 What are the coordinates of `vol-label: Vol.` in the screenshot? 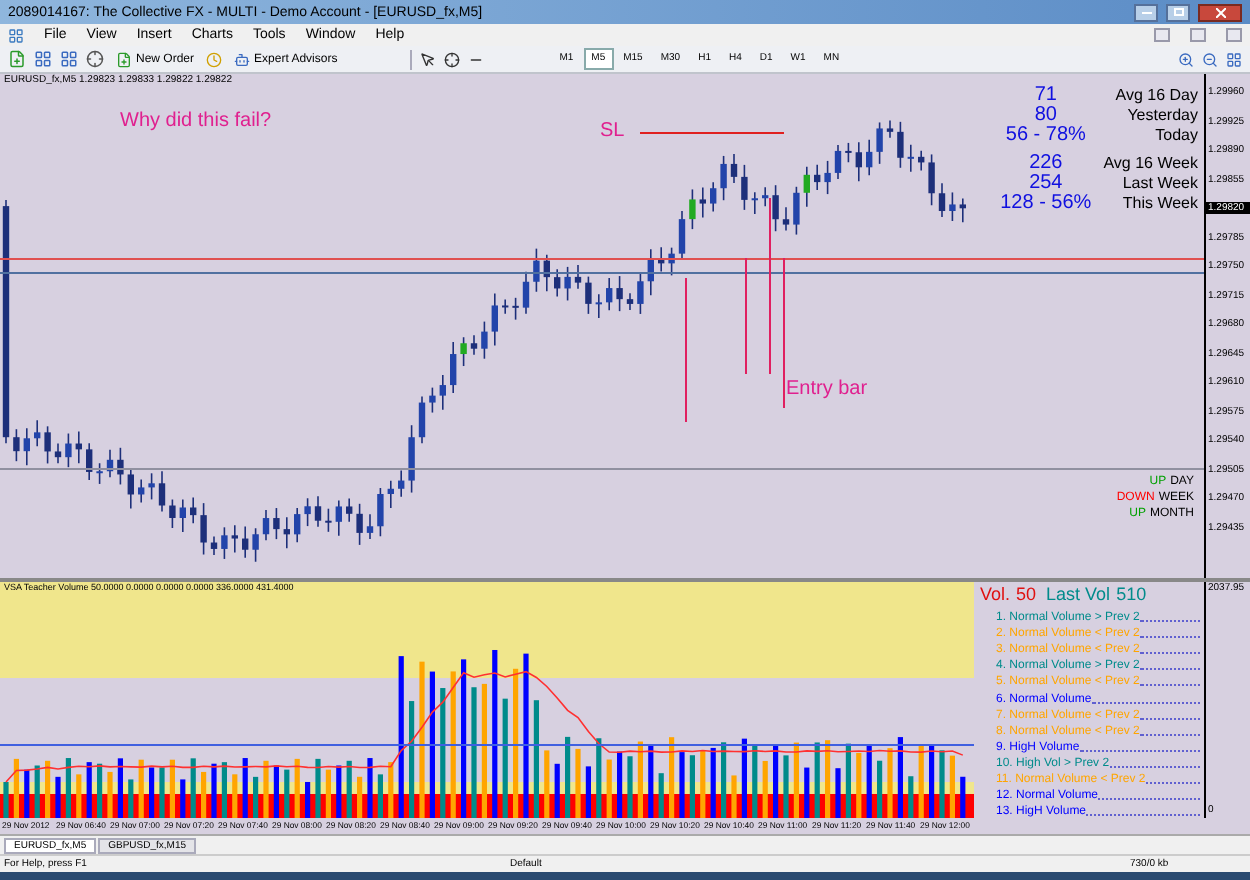 It's located at (995, 595).